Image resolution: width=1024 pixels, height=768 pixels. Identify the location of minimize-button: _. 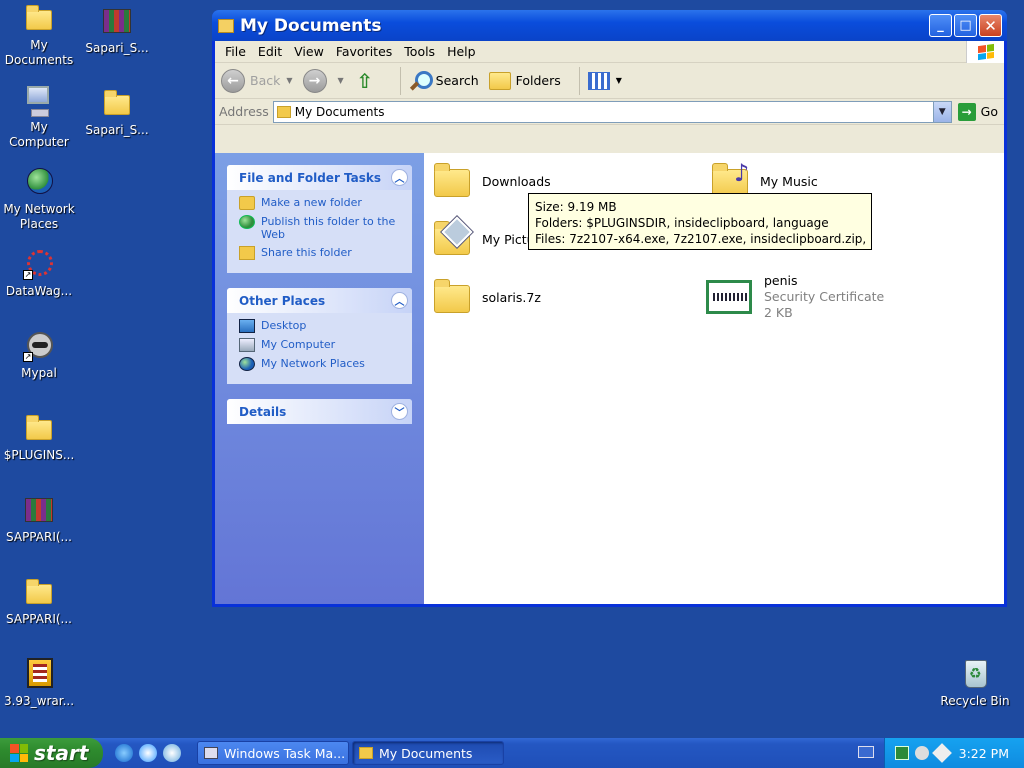
(940, 25).